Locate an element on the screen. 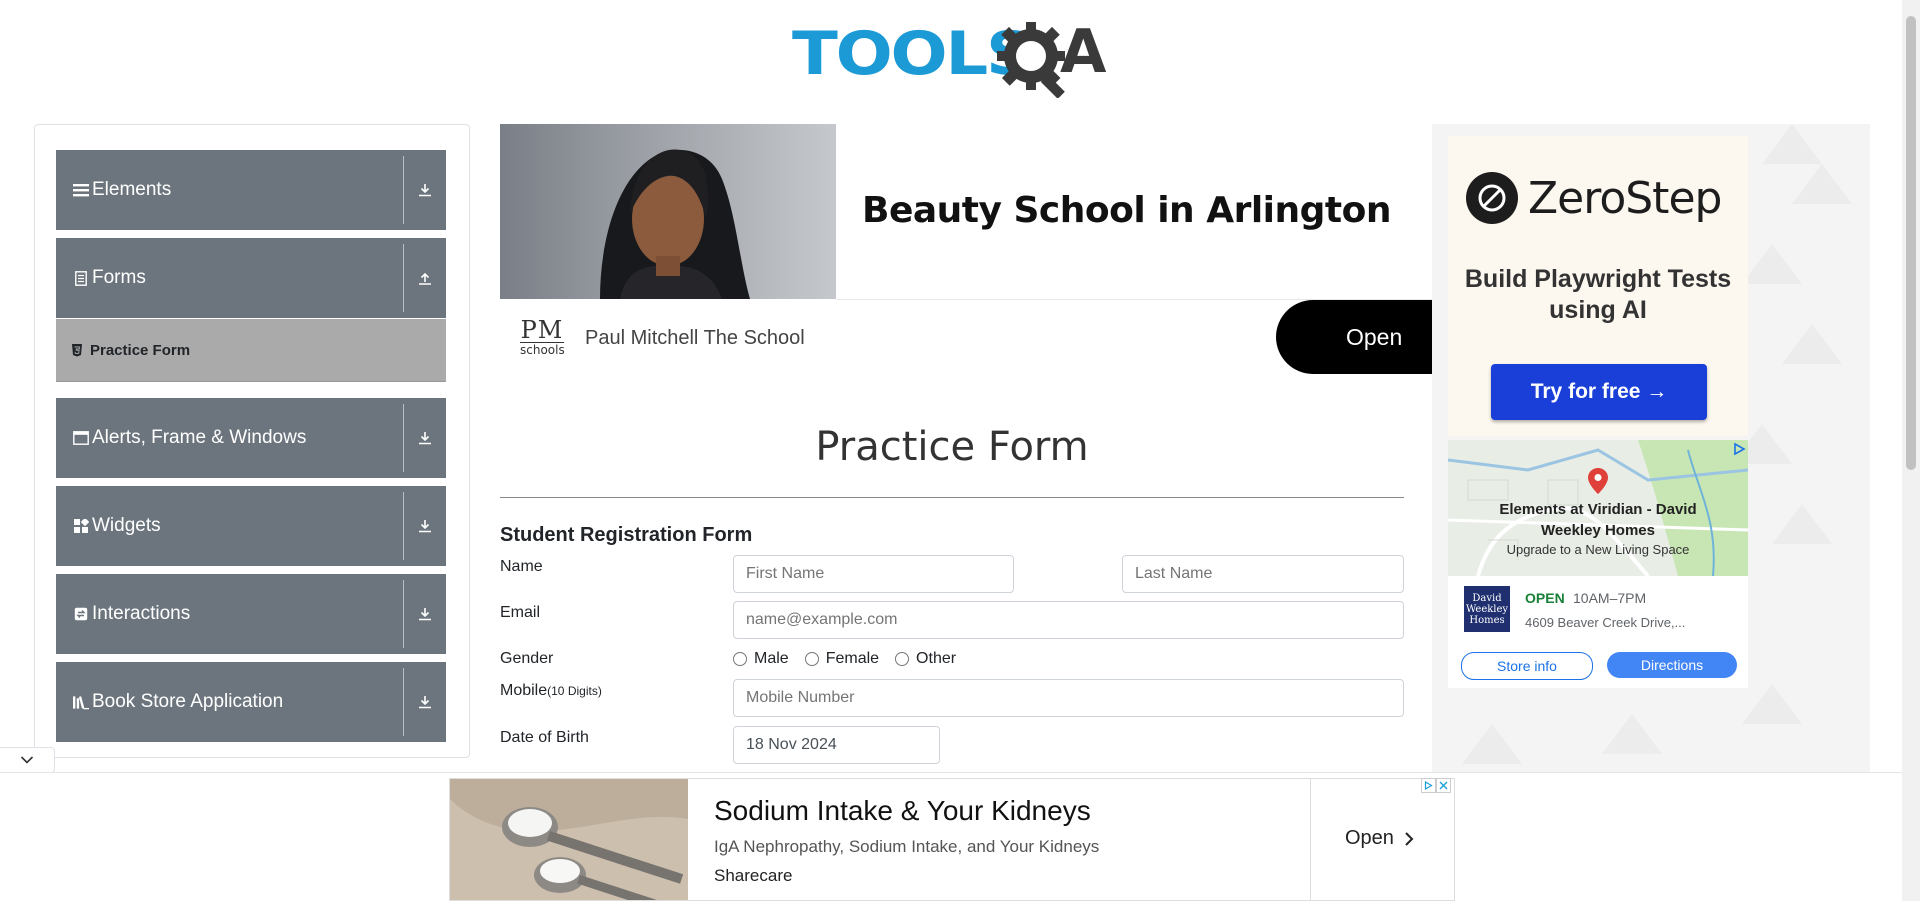 This screenshot has height=902, width=1920. bottom-ad-open-label: Open is located at coordinates (1369, 838).